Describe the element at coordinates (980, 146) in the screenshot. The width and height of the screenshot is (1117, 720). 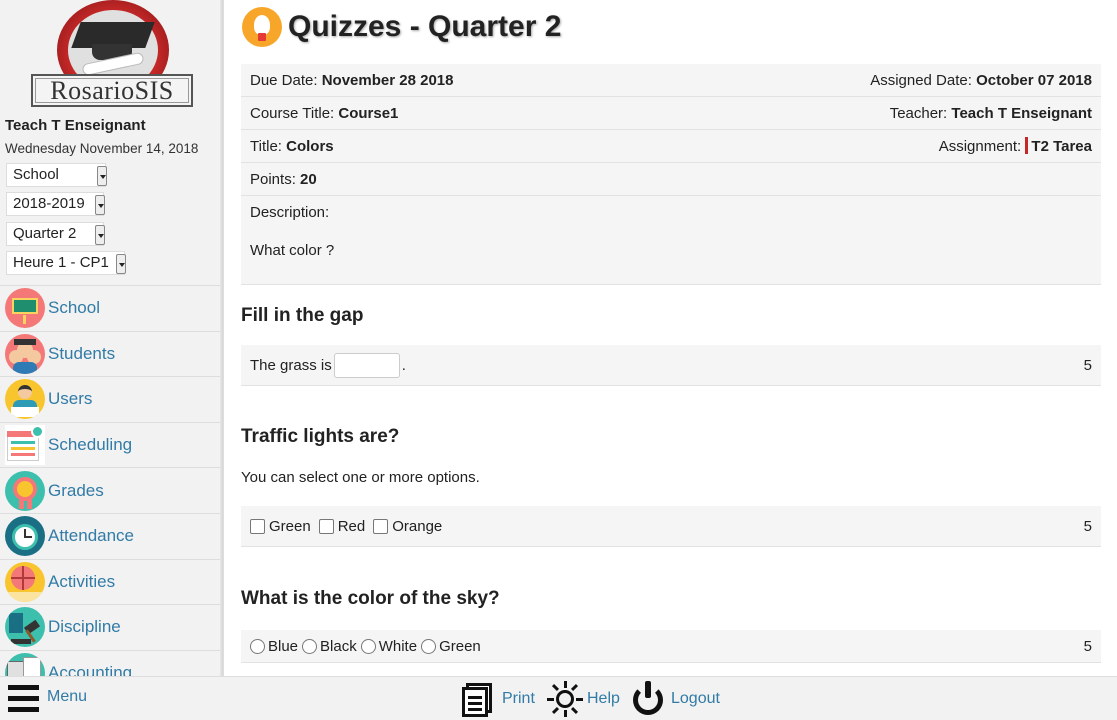
I see `assignment-label: Assignment:` at that location.